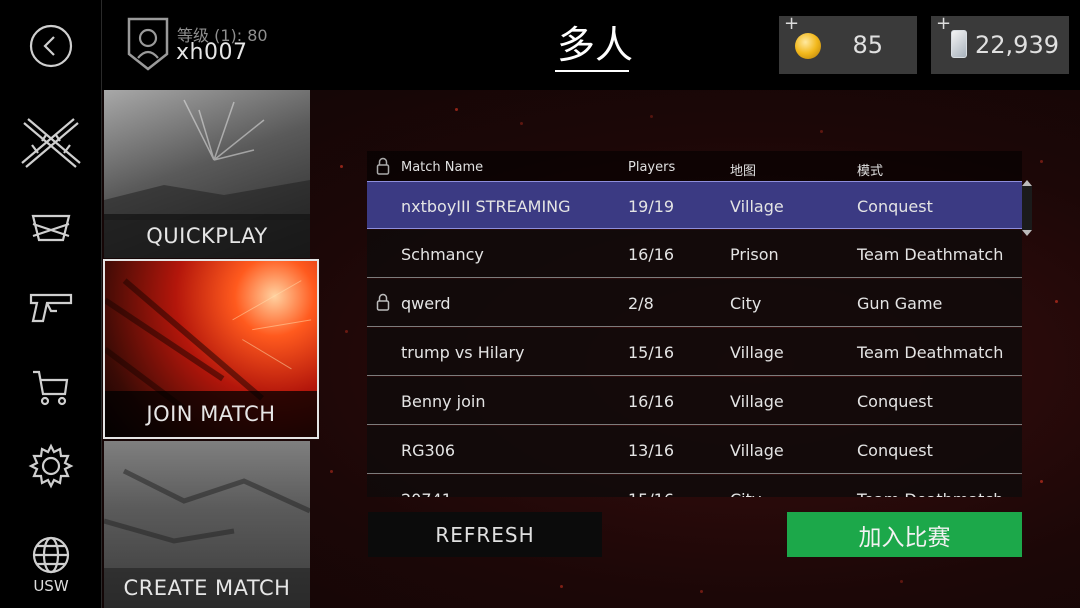  What do you see at coordinates (594, 45) in the screenshot?
I see `page-title: 多人` at bounding box center [594, 45].